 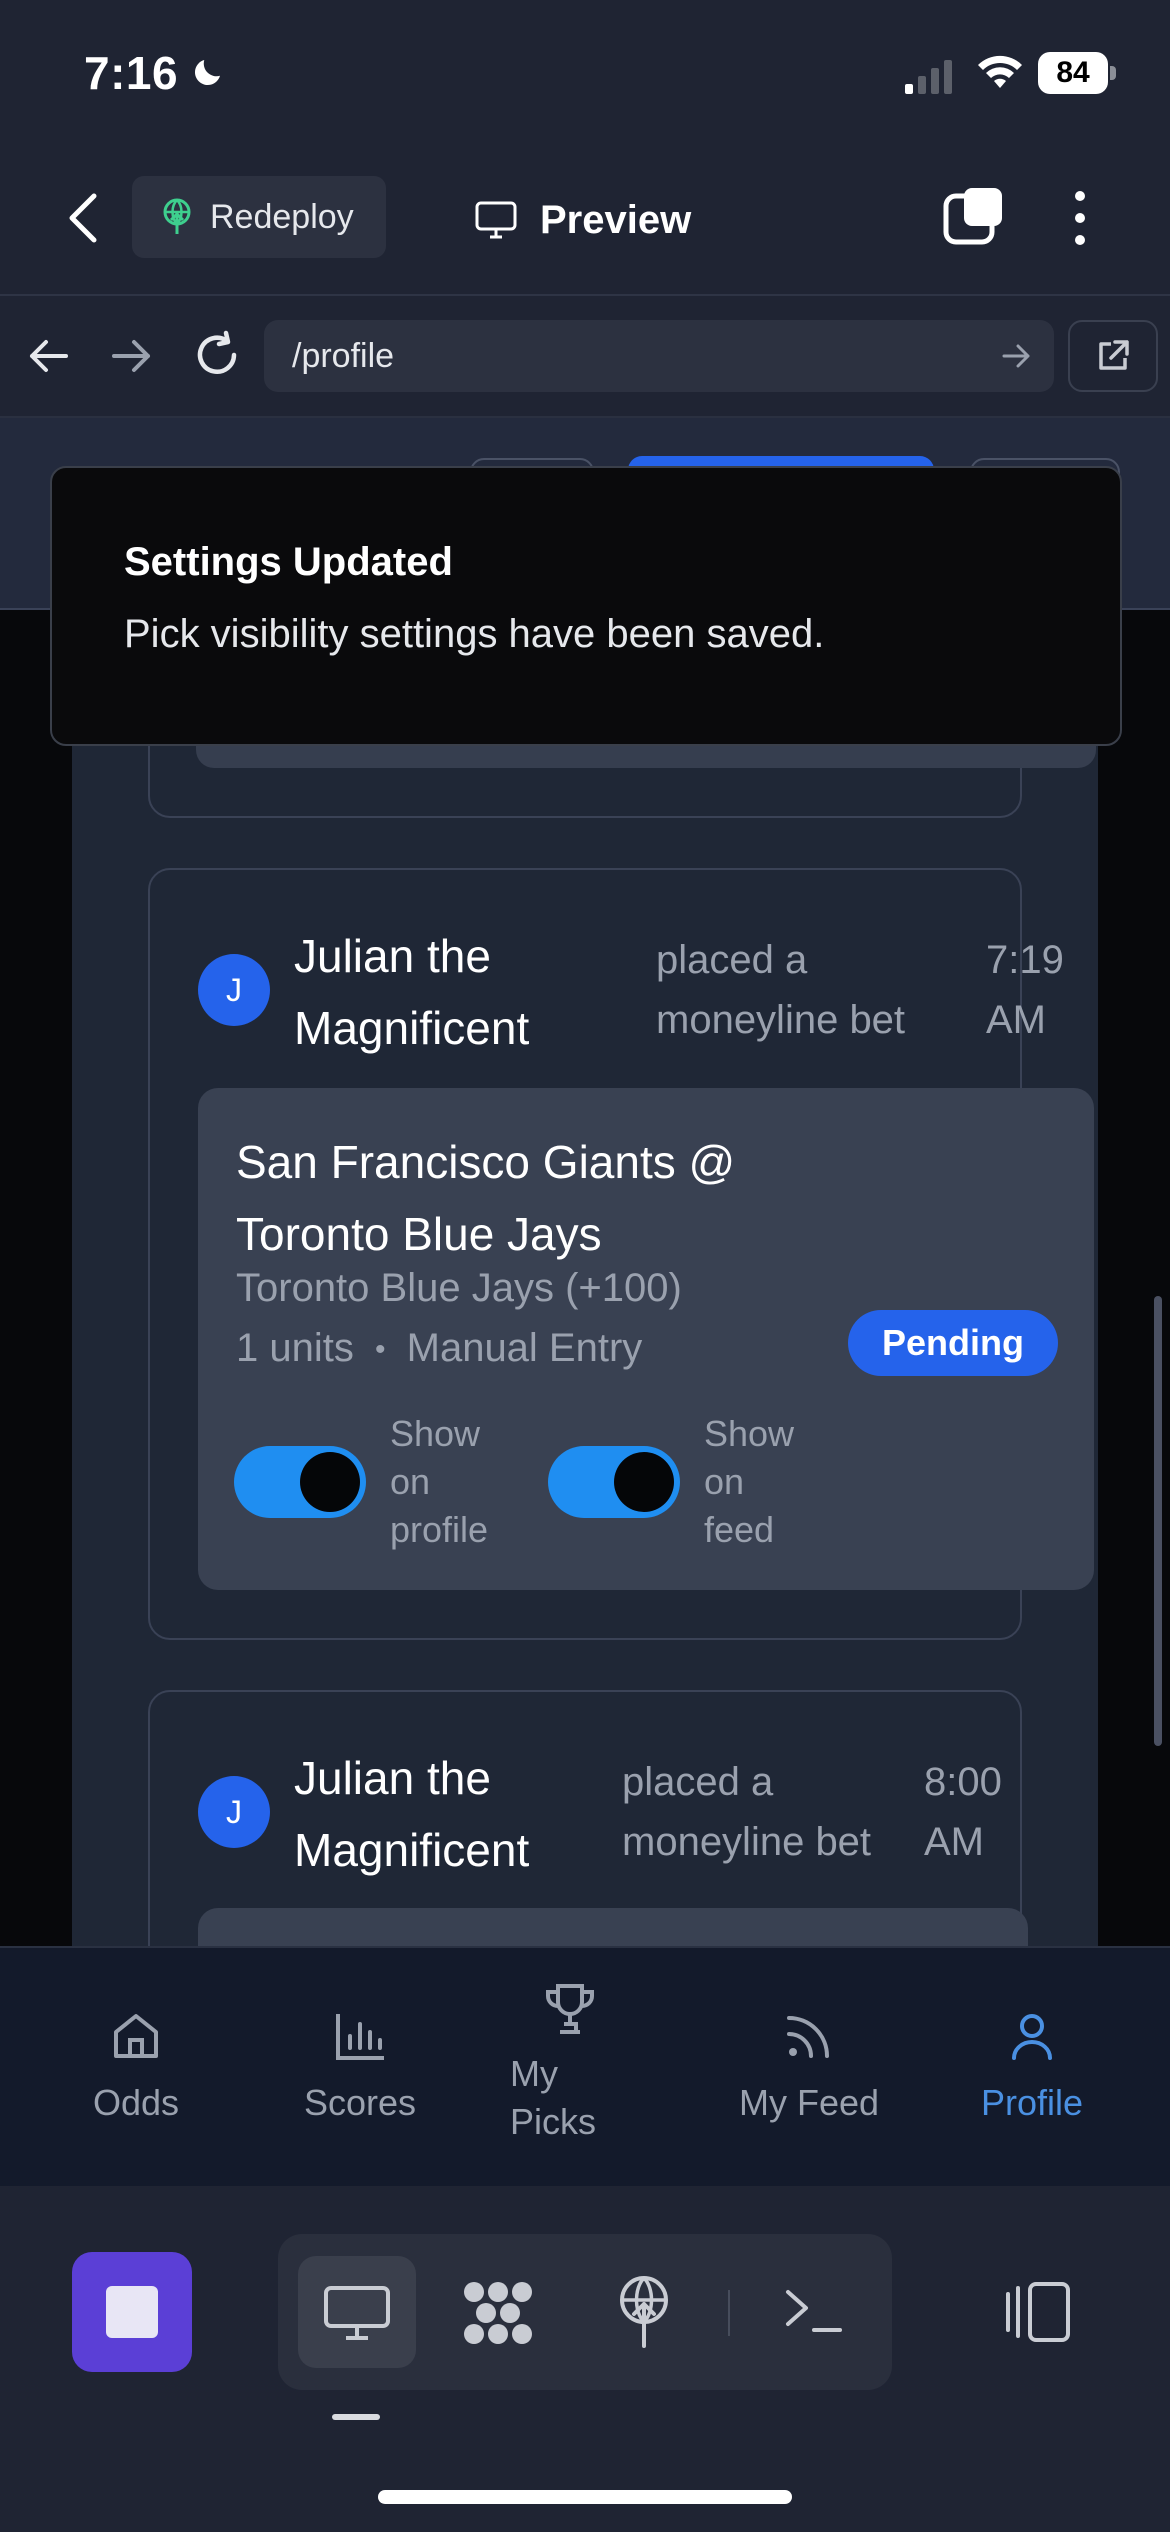 I want to click on home-icon, so click(x=136, y=2036).